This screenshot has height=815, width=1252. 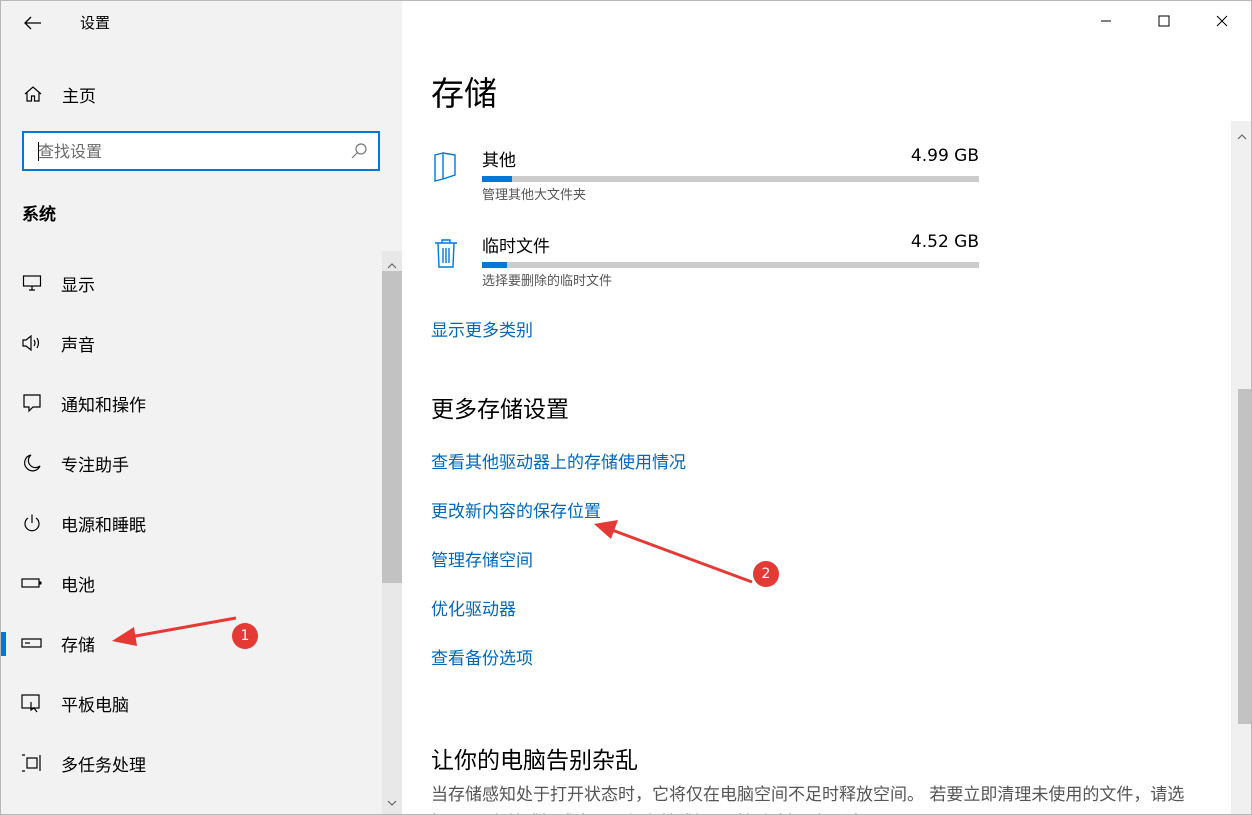 I want to click on text-cursor, so click(x=38, y=151).